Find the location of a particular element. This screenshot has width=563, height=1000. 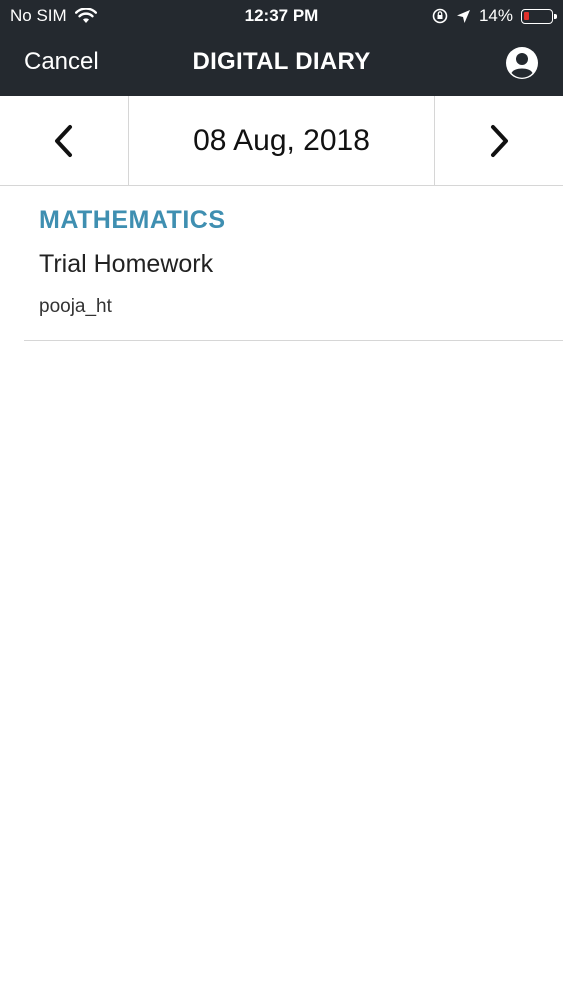

entry-author: pooja_ht is located at coordinates (75, 306).